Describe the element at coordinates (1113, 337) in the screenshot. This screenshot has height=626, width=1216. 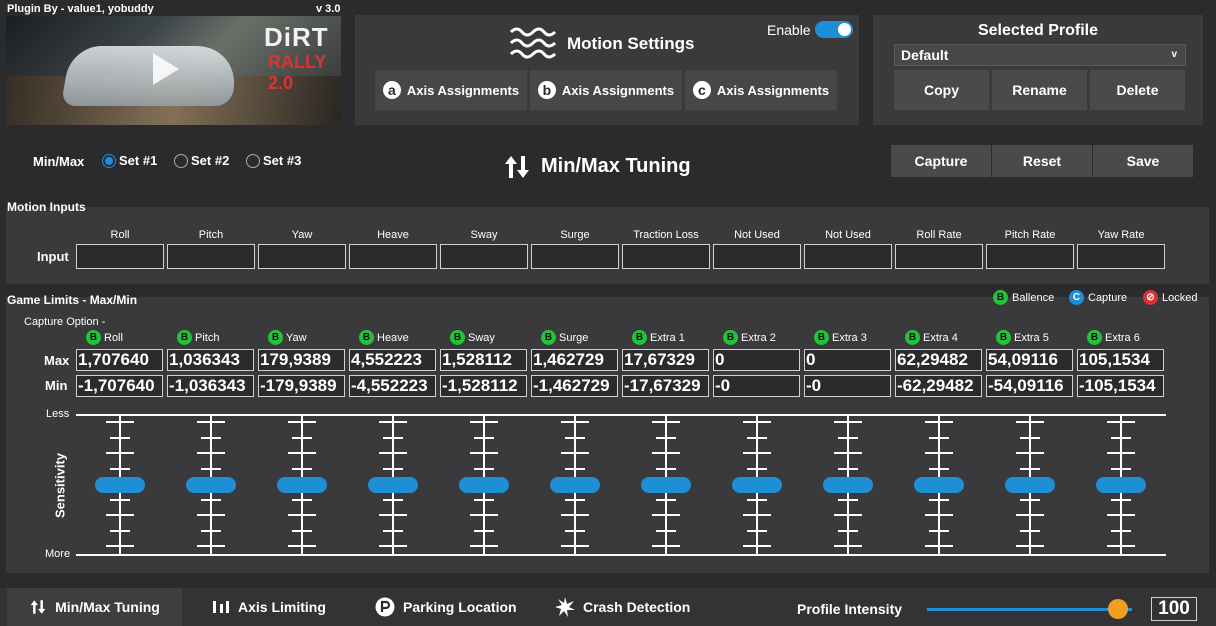
I see `limit-column-header: B Extra 6` at that location.